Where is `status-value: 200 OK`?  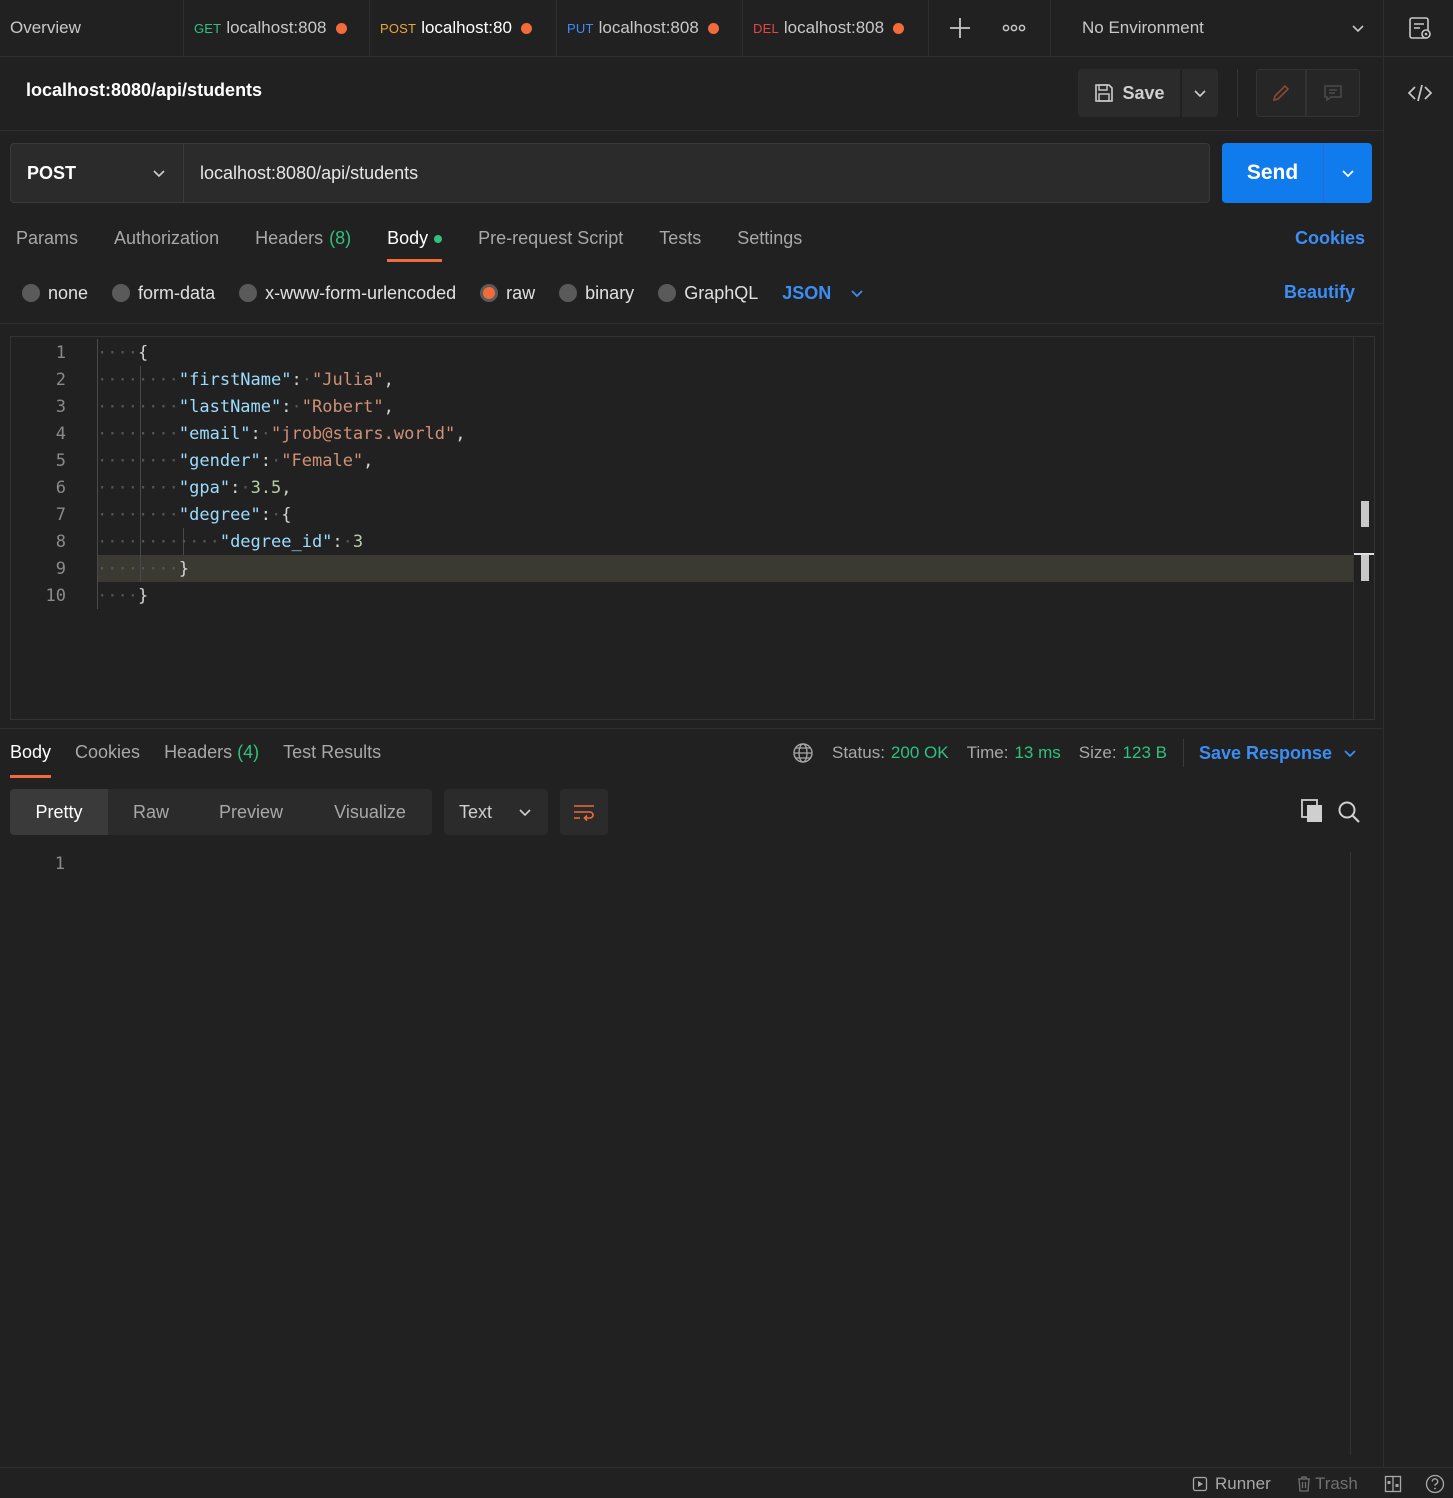
status-value: 200 OK is located at coordinates (920, 753).